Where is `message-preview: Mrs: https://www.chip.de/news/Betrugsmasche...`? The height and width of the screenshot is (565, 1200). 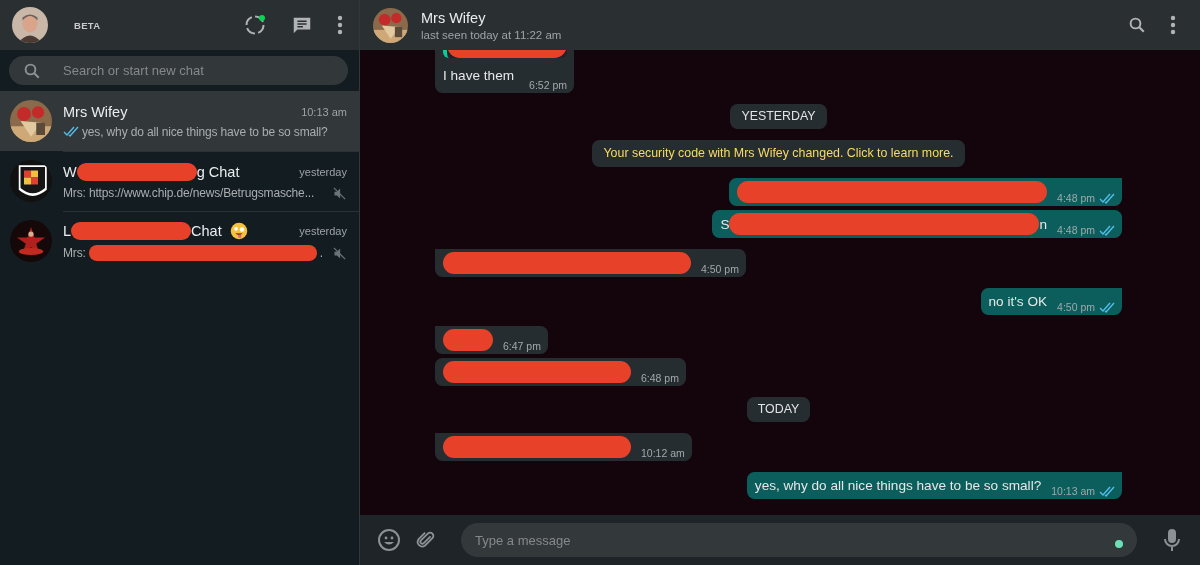
message-preview: Mrs: https://www.chip.de/news/Betrugsmasche... is located at coordinates (189, 193).